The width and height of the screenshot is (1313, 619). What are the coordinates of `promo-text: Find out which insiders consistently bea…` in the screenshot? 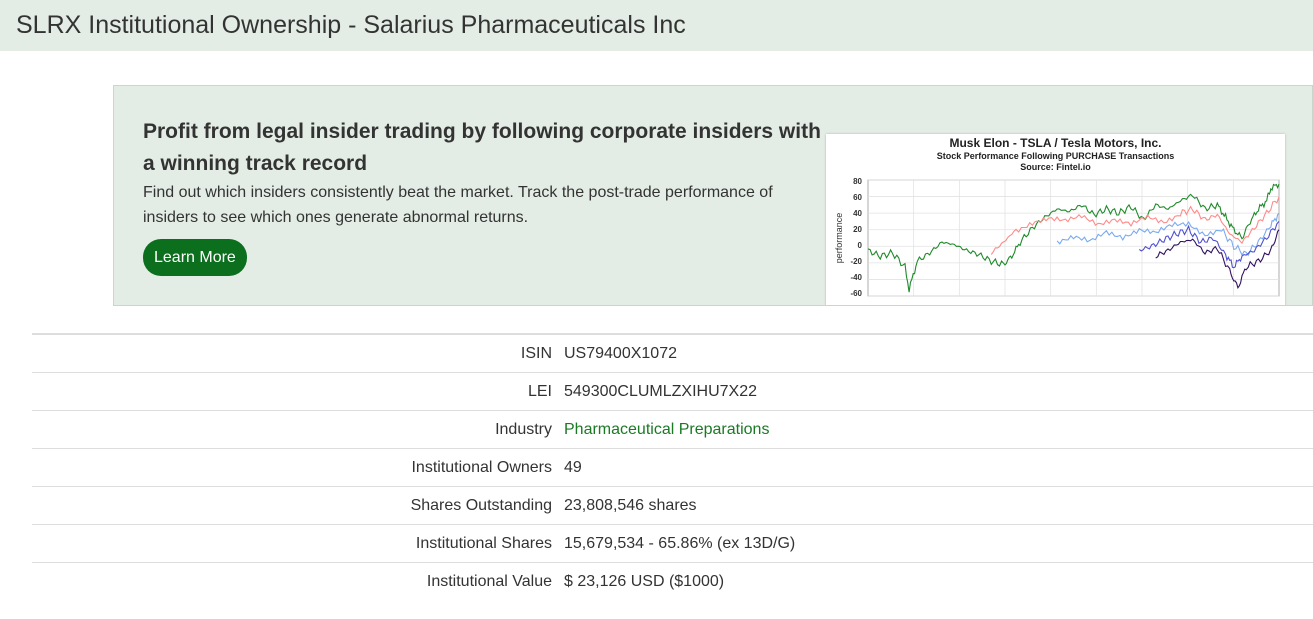 It's located at (458, 205).